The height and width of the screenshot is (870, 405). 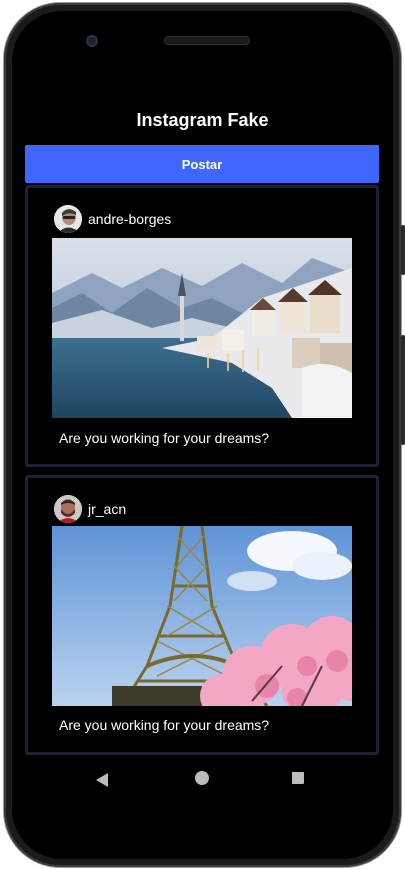 I want to click on post-header: andre-borges, so click(x=112, y=219).